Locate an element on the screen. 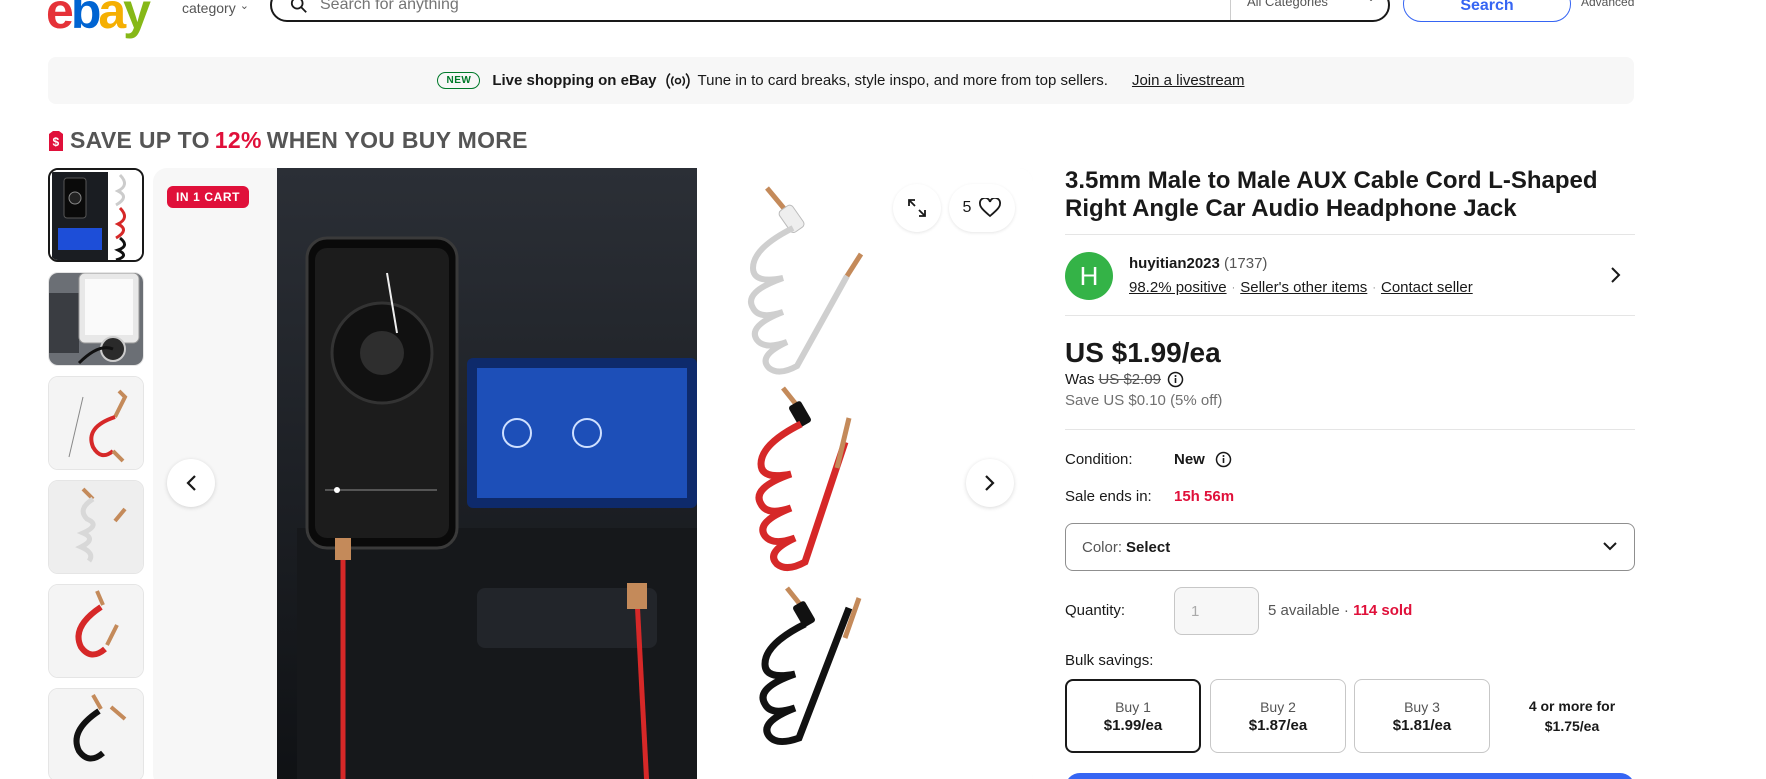 The width and height of the screenshot is (1766, 779). live-shopping-text: Live shopping on eBay is located at coordinates (574, 80).